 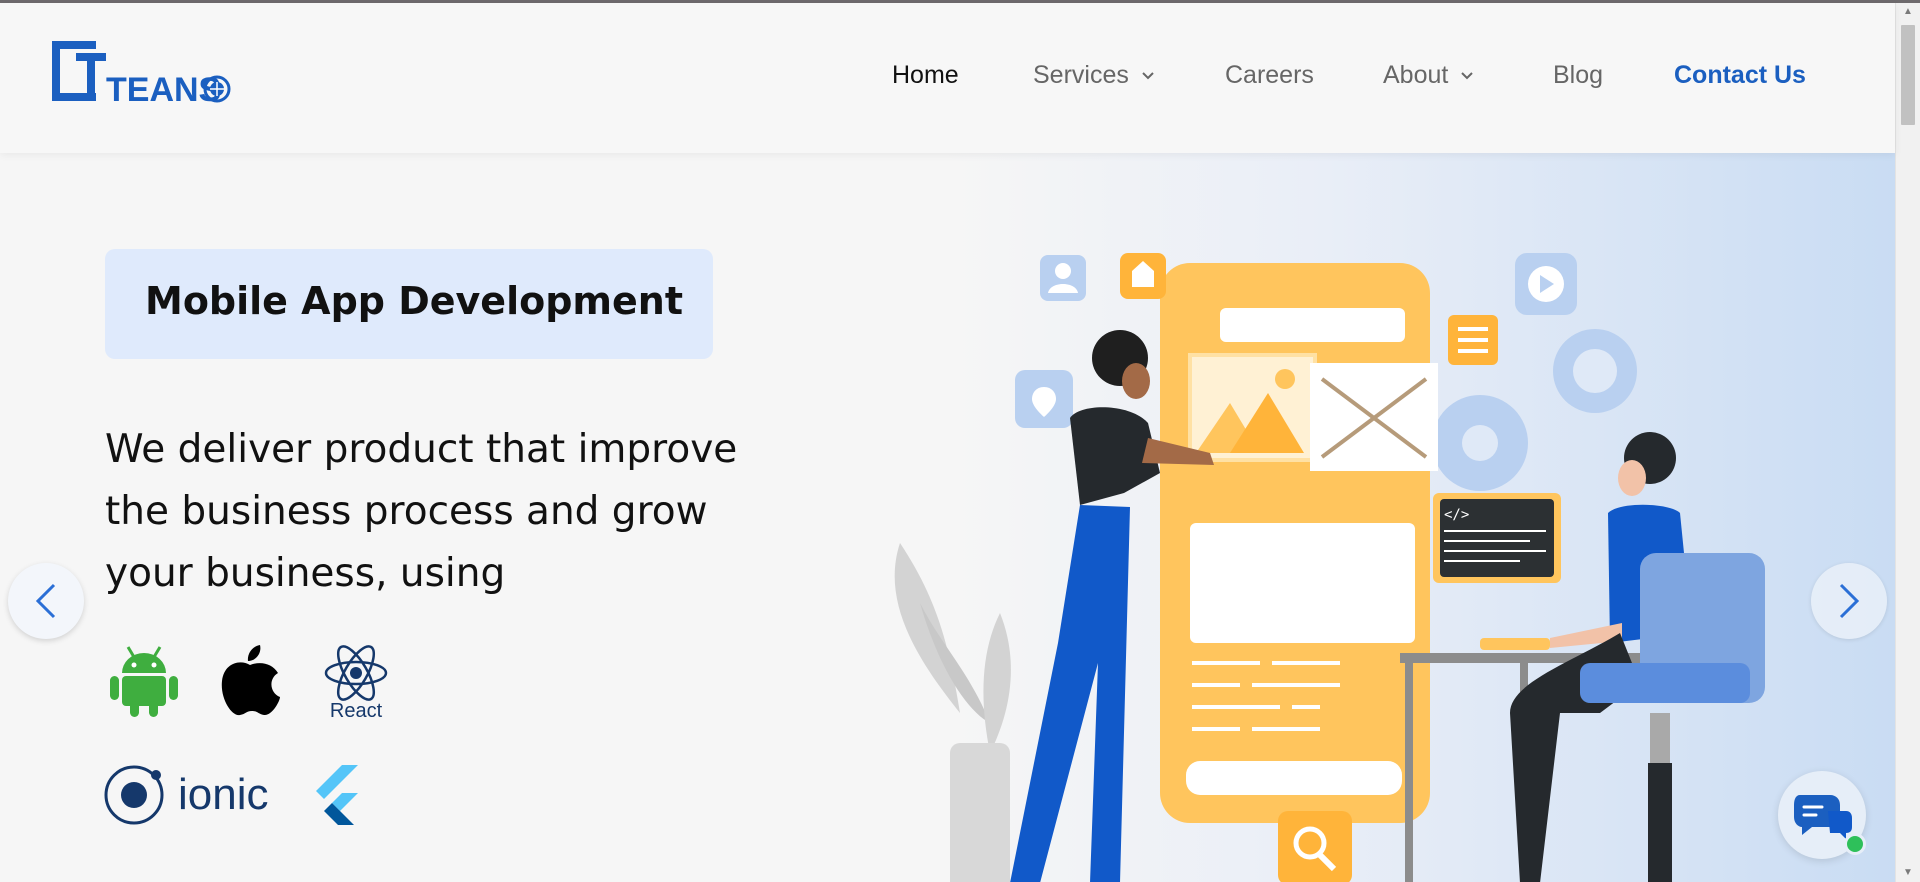 I want to click on apple-icon, so click(x=250, y=680).